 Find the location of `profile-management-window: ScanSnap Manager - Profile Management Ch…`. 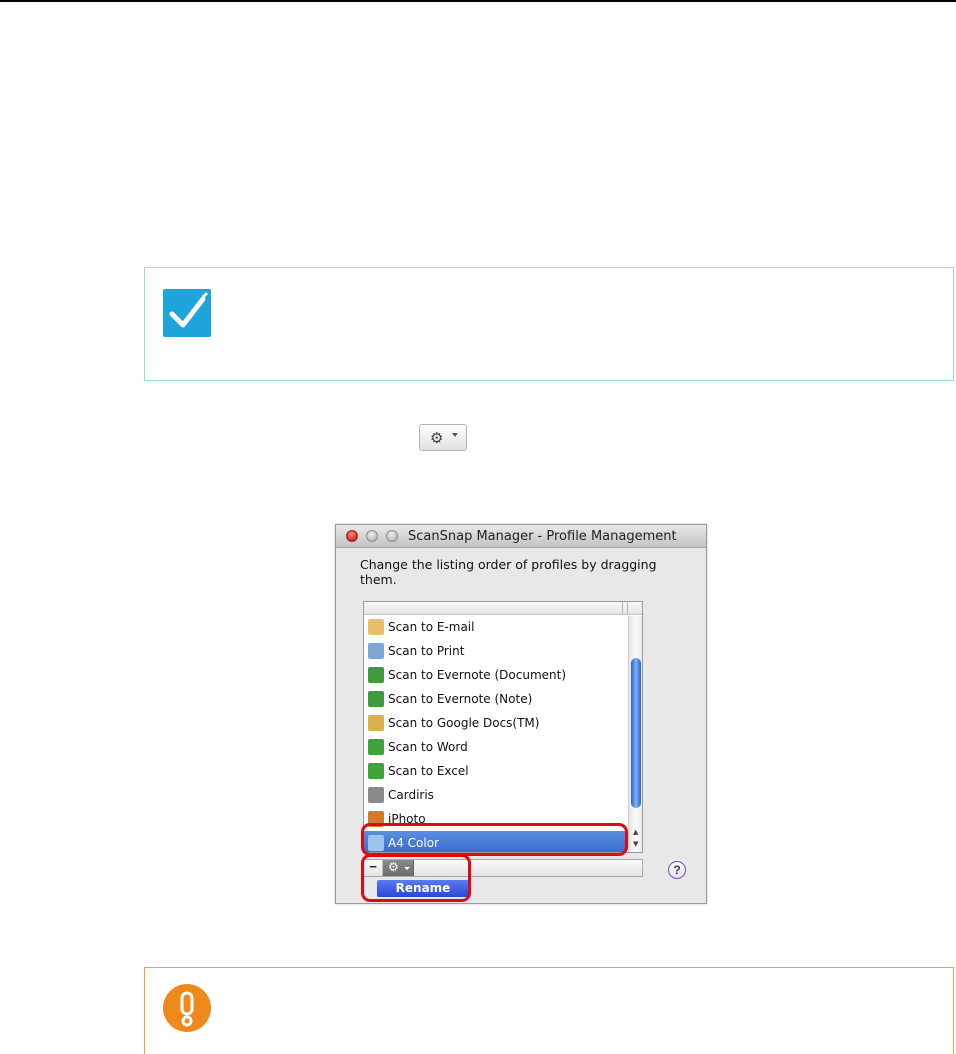

profile-management-window: ScanSnap Manager - Profile Management Ch… is located at coordinates (521, 714).